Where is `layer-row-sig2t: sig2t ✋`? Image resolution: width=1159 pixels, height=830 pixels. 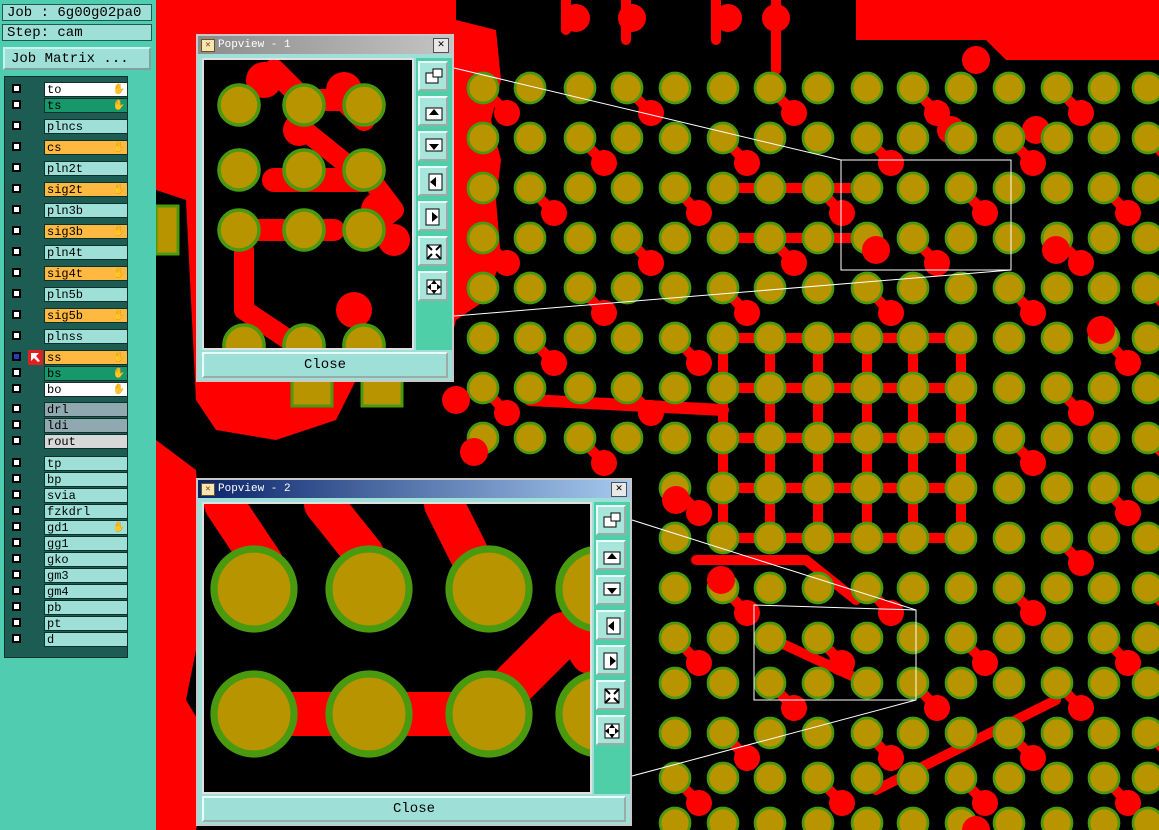
layer-row-sig2t: sig2t ✋ is located at coordinates (68, 189).